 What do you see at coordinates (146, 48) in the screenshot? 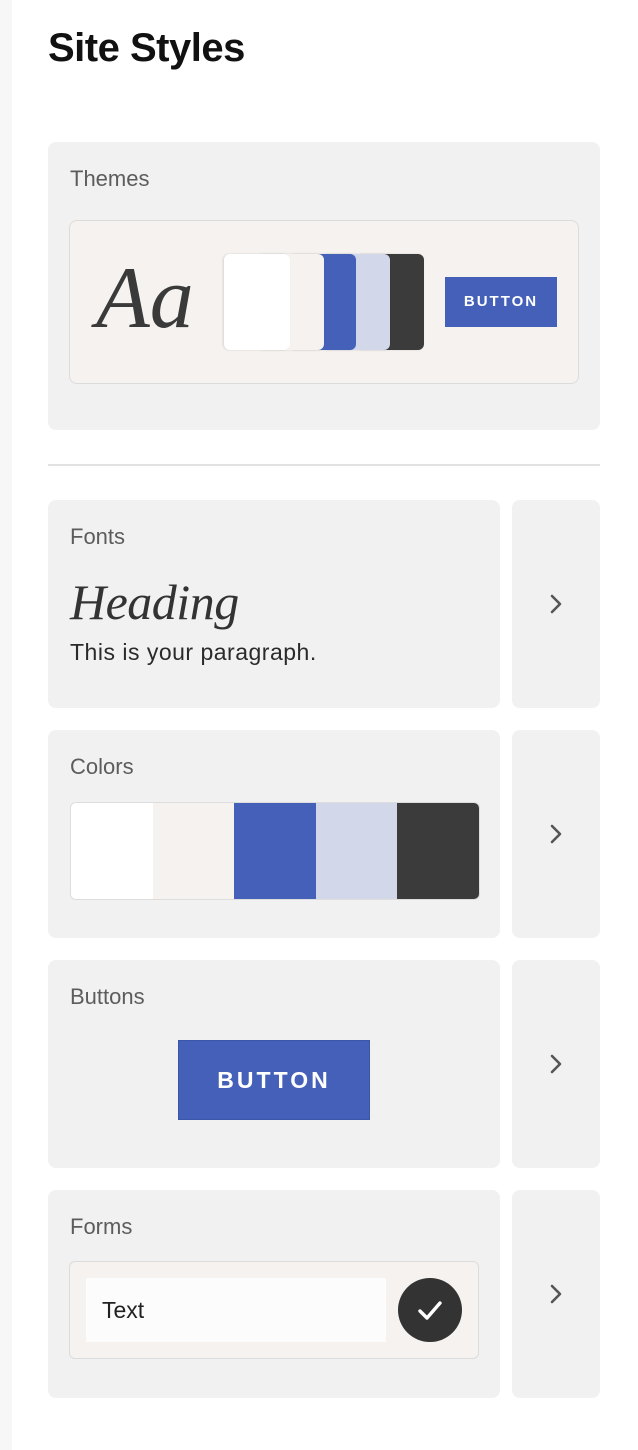
I see `page-title: Site Styles` at bounding box center [146, 48].